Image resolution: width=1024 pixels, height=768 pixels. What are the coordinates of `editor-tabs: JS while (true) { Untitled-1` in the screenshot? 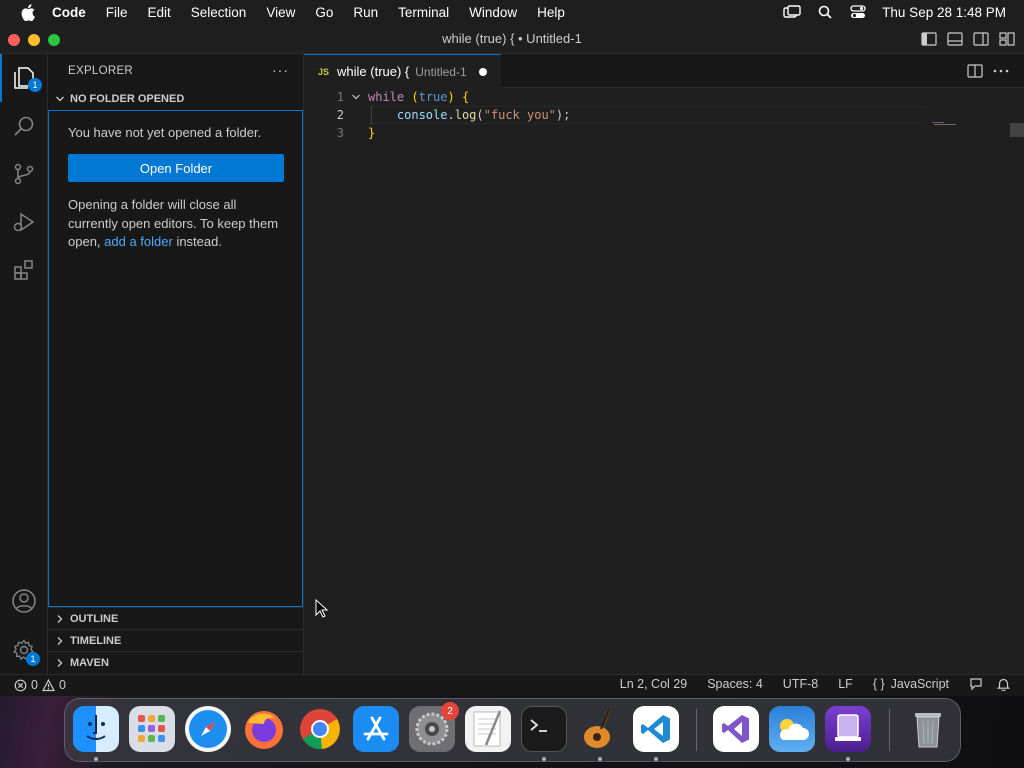 It's located at (664, 71).